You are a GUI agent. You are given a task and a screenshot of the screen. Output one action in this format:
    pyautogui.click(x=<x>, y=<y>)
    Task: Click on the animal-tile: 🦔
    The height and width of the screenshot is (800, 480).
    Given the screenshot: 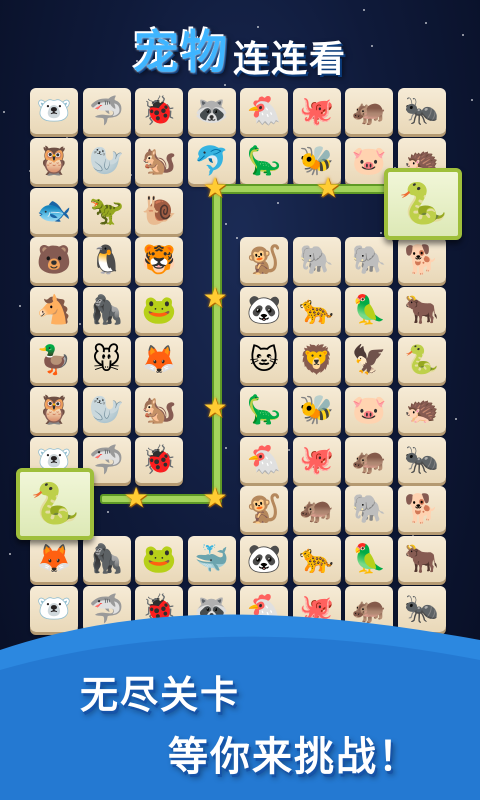 What is the action you would take?
    pyautogui.click(x=422, y=410)
    